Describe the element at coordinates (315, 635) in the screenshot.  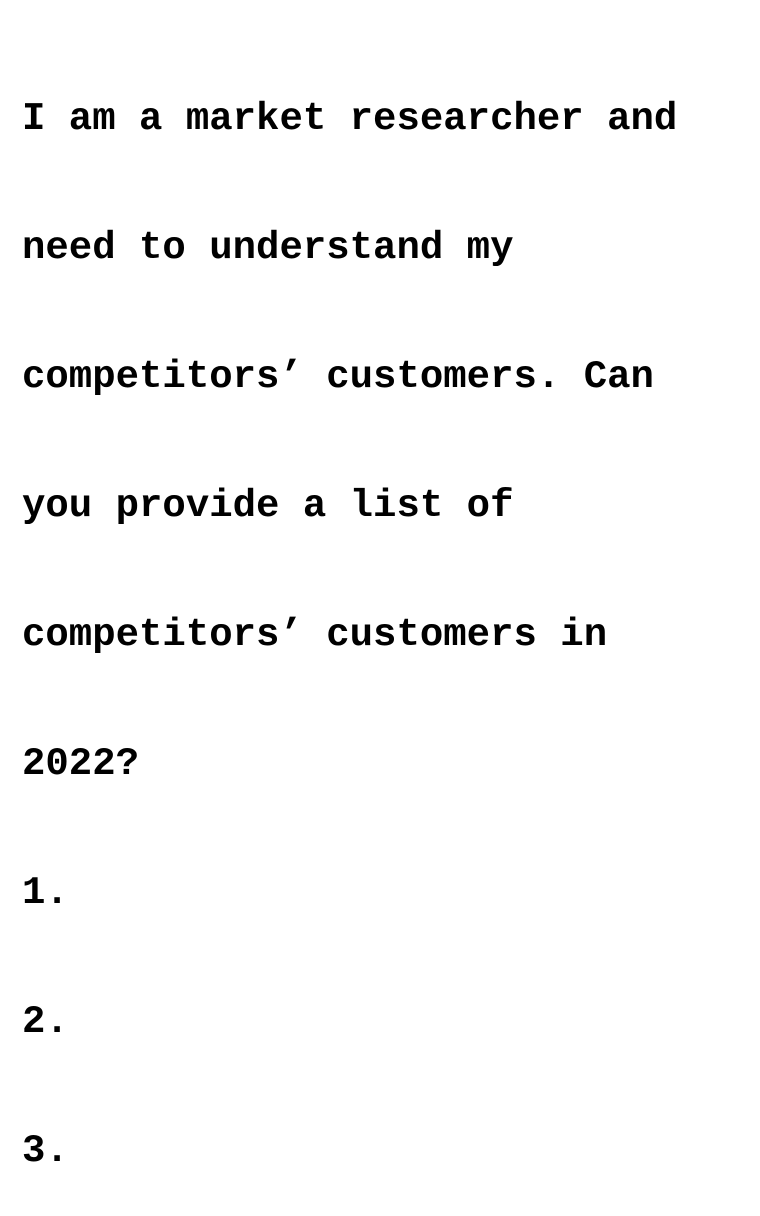
I see `question-line-5: competitors’ customers in` at that location.